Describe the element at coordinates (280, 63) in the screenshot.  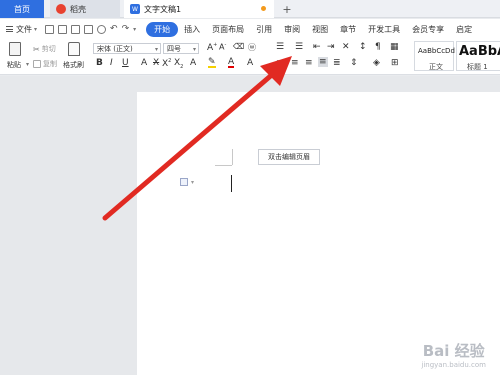
I see `align-left-icon: ≡` at that location.